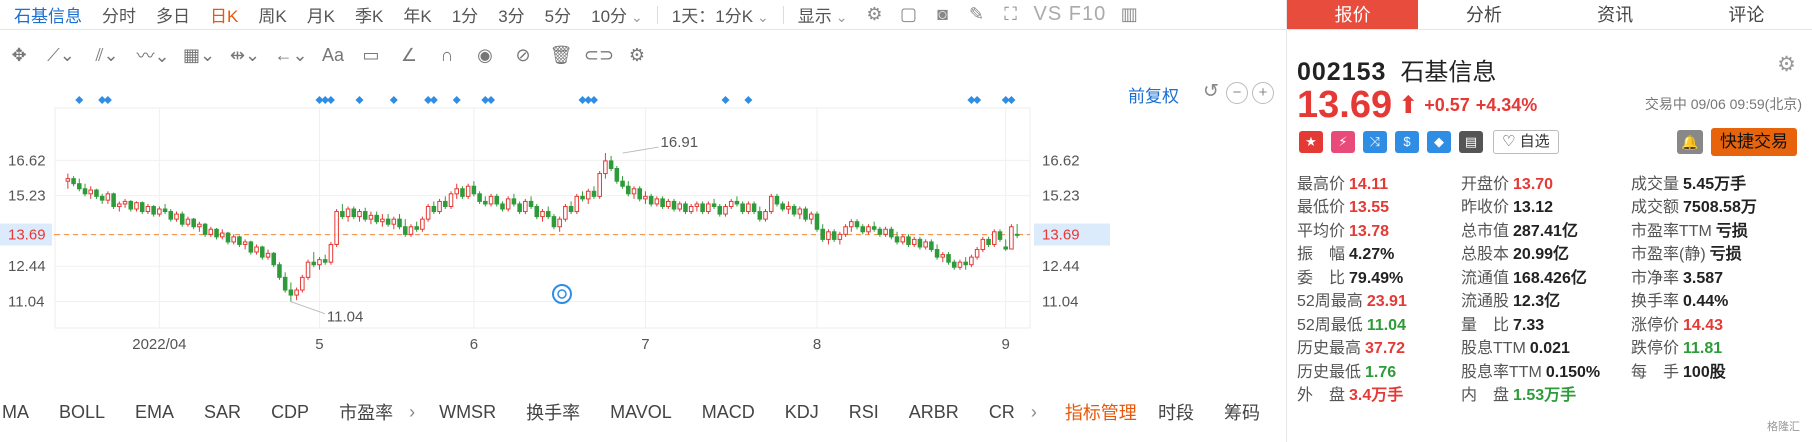  What do you see at coordinates (162, 412) in the screenshot?
I see `indicator-ema: EMA` at bounding box center [162, 412].